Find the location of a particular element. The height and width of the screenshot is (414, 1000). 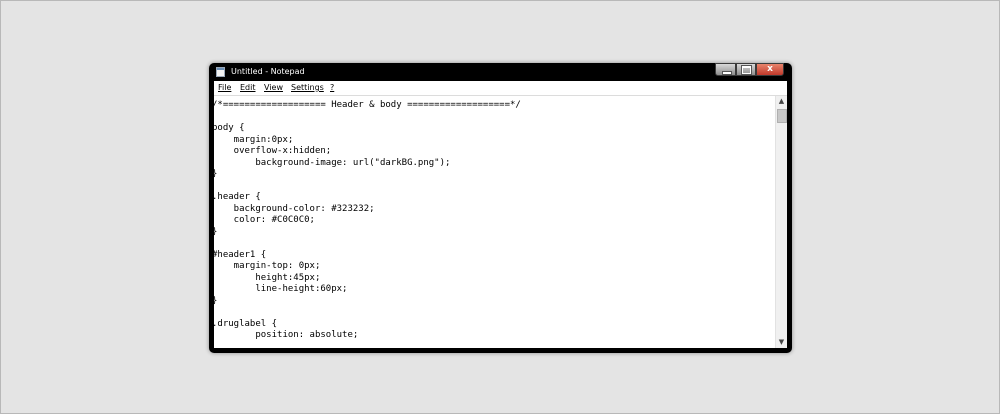

menu-view: View is located at coordinates (273, 88).